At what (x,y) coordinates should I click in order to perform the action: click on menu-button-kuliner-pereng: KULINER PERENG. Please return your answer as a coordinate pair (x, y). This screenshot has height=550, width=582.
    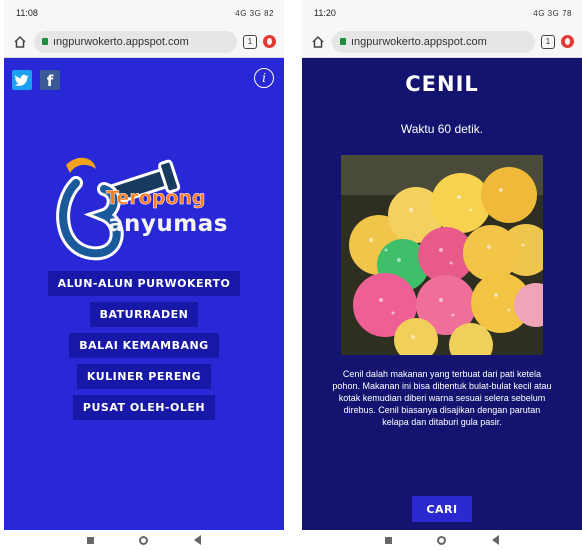
    Looking at the image, I should click on (144, 376).